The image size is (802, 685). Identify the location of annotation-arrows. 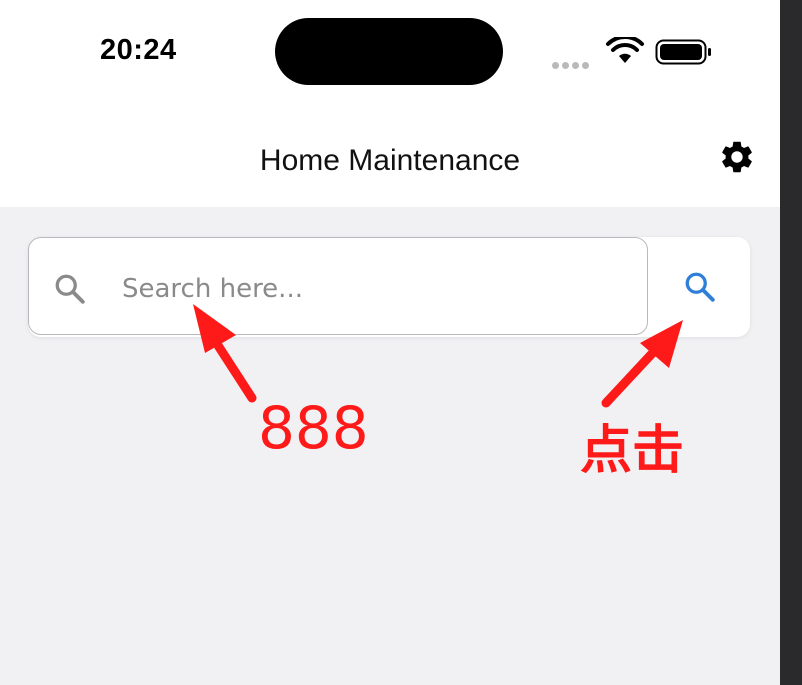
(438, 356).